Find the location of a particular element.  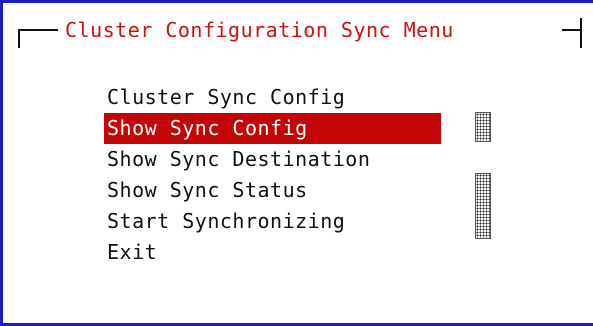

window-edge-left is located at coordinates (1, 163).